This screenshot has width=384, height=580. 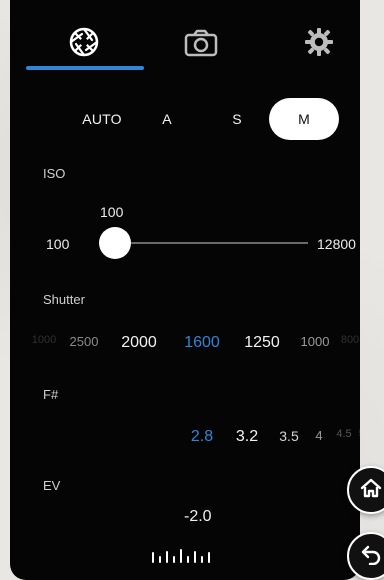 I want to click on fnumber-value: 4, so click(x=318, y=435).